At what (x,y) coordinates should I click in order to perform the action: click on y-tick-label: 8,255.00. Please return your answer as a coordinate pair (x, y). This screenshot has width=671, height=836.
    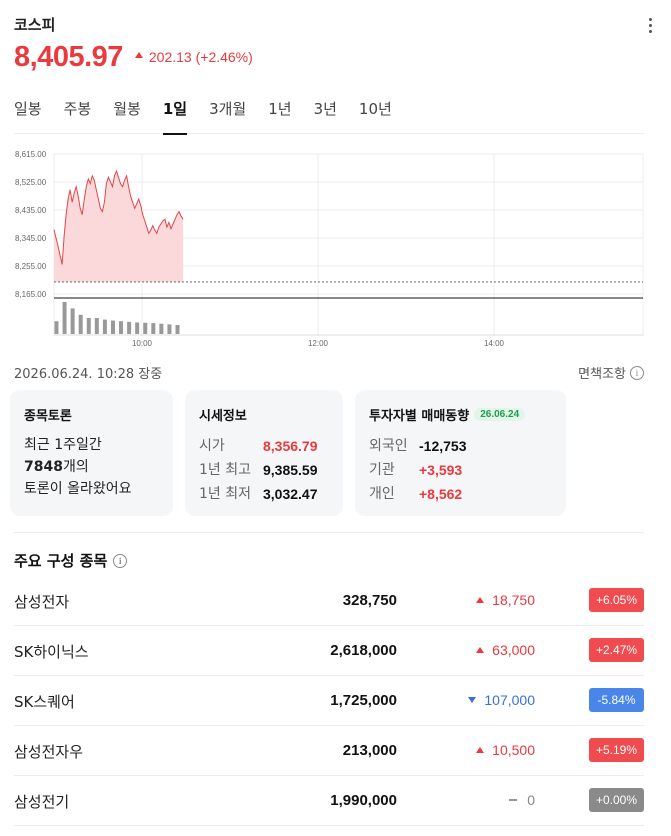
    Looking at the image, I should click on (31, 266).